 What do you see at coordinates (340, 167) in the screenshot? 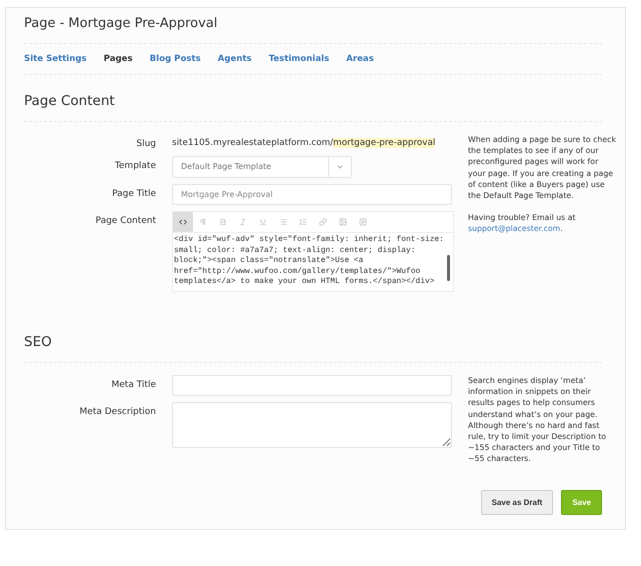
I see `caret-icon` at bounding box center [340, 167].